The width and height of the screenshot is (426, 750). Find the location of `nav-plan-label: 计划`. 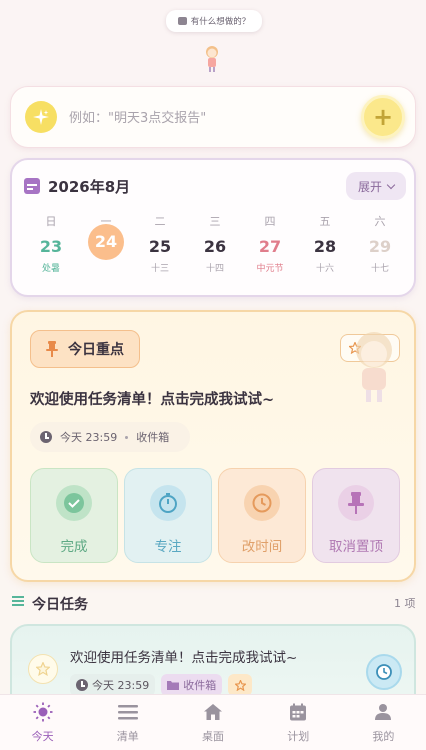

nav-plan-label: 计划 is located at coordinates (298, 736).